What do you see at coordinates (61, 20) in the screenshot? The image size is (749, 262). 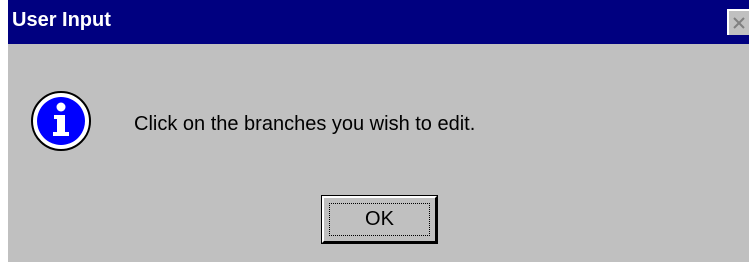 I see `window-title: User Input` at bounding box center [61, 20].